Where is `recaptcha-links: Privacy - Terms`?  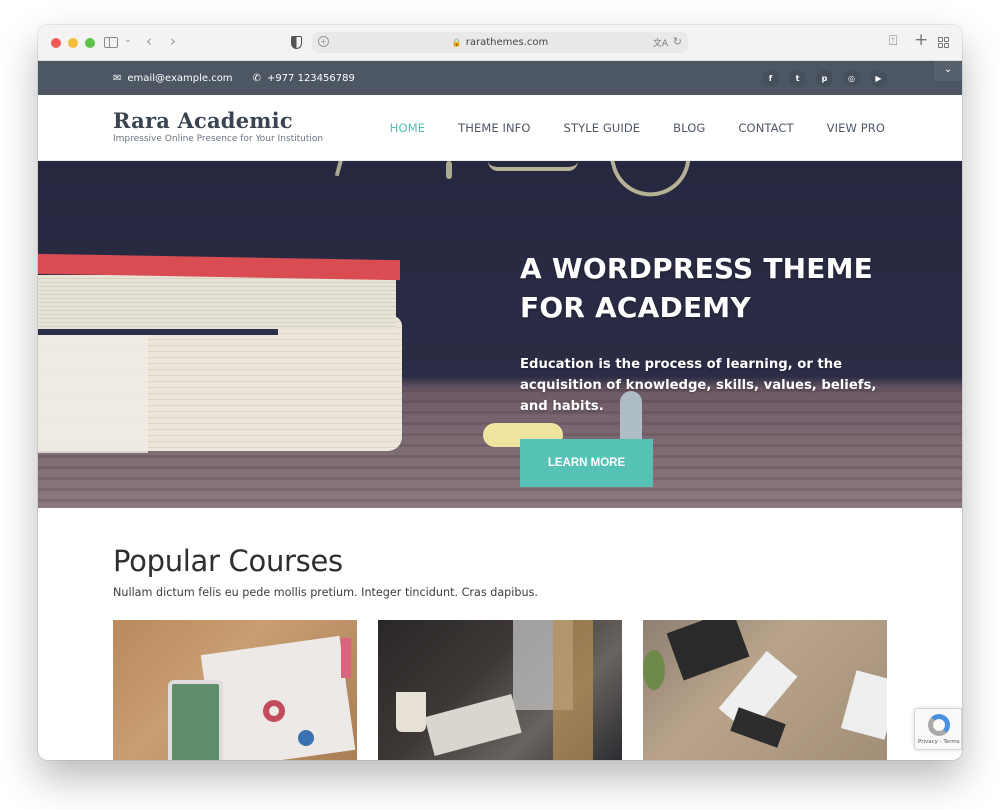 recaptcha-links: Privacy - Terms is located at coordinates (939, 742).